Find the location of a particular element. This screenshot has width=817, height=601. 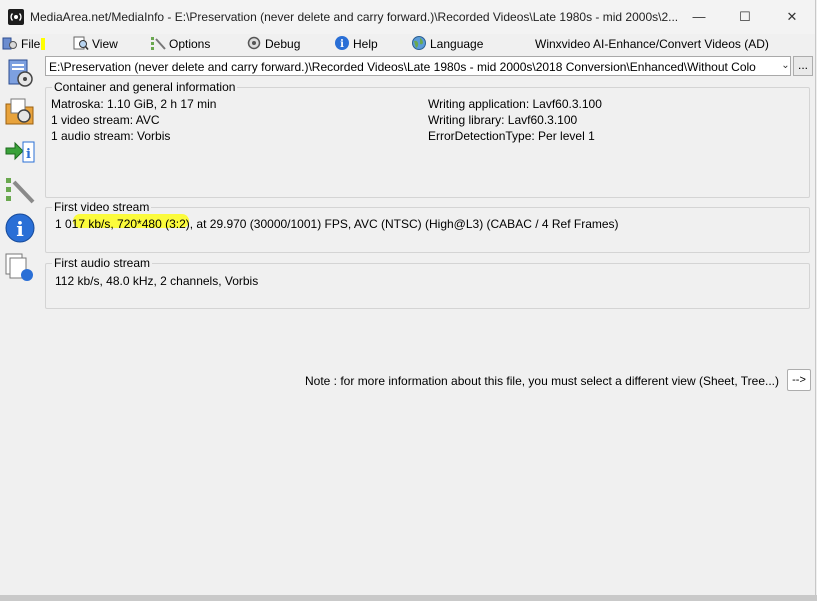

menu-language-label: Language is located at coordinates (457, 44).